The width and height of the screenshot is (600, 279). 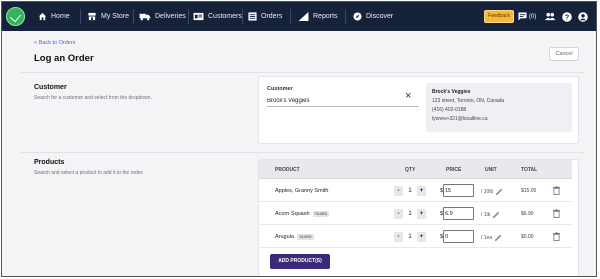 I want to click on orders-icon, so click(x=252, y=16).